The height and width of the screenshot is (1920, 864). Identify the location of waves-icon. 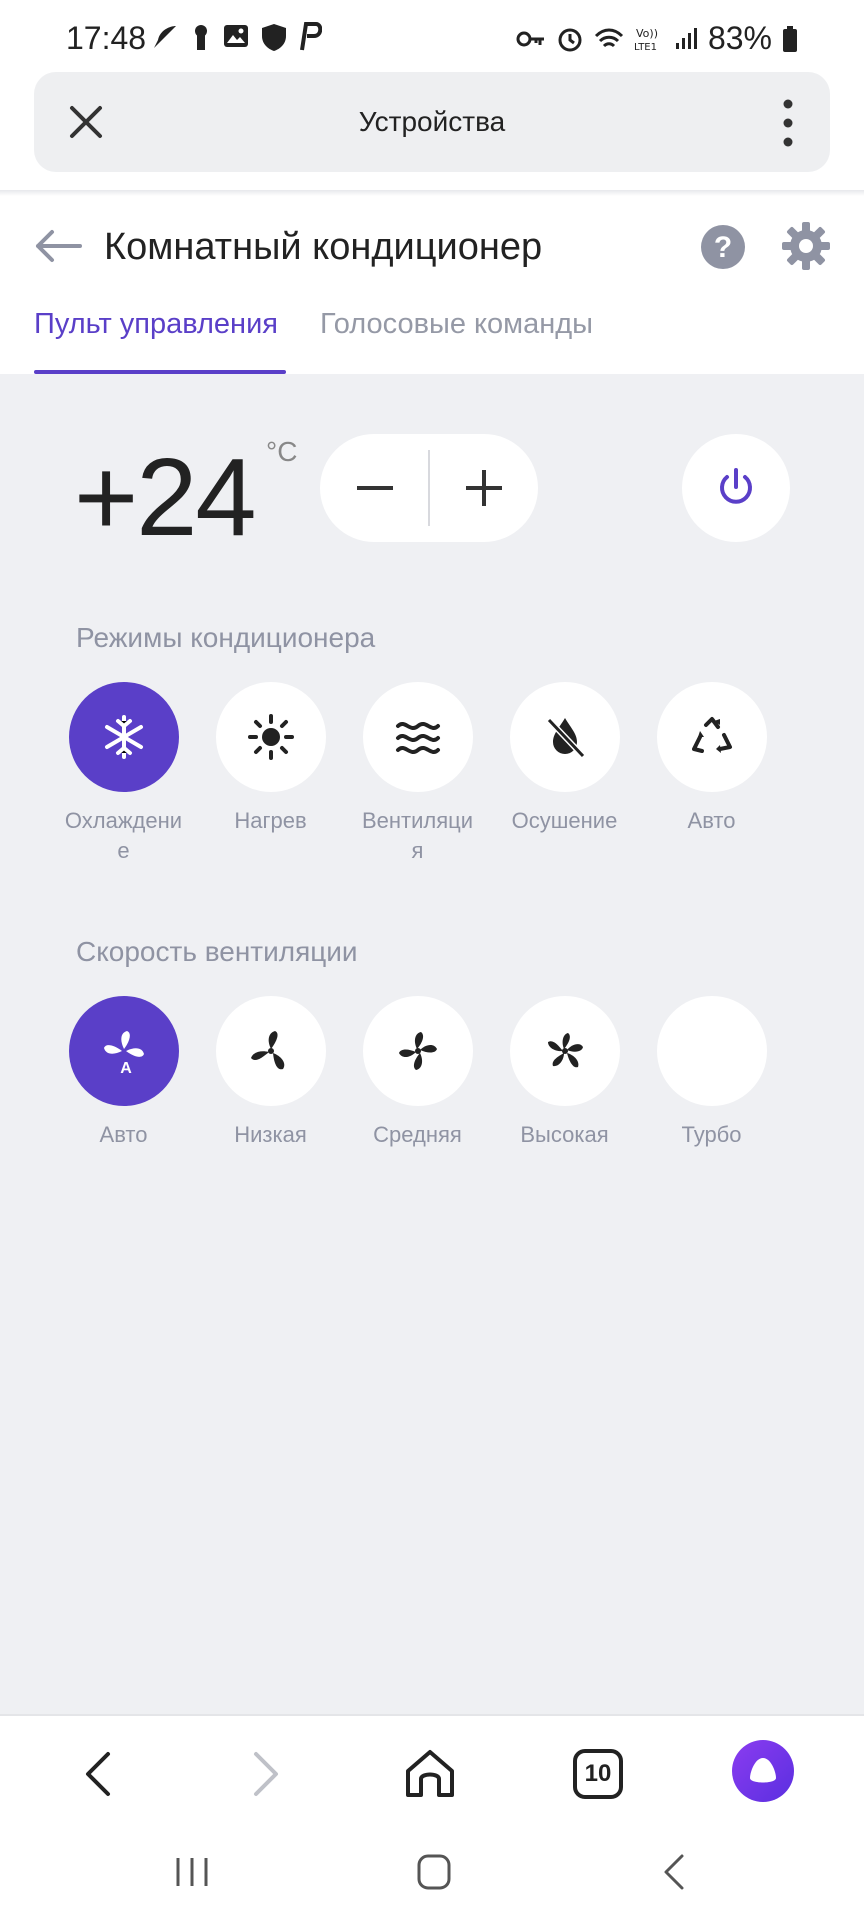
(417, 738).